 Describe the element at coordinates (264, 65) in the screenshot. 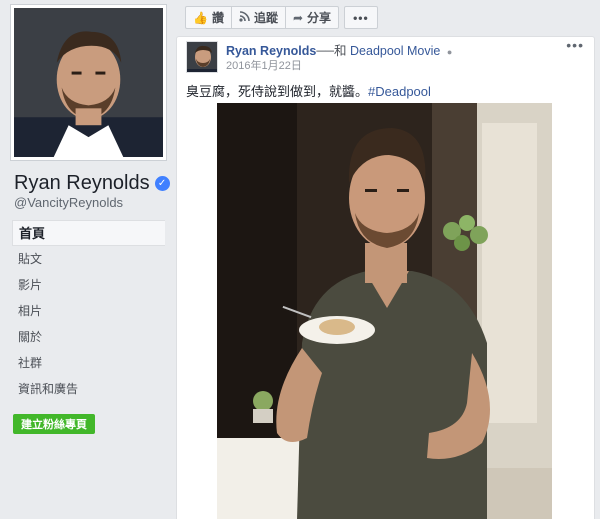

I see `post-timestamp: 2016年1月22日` at that location.